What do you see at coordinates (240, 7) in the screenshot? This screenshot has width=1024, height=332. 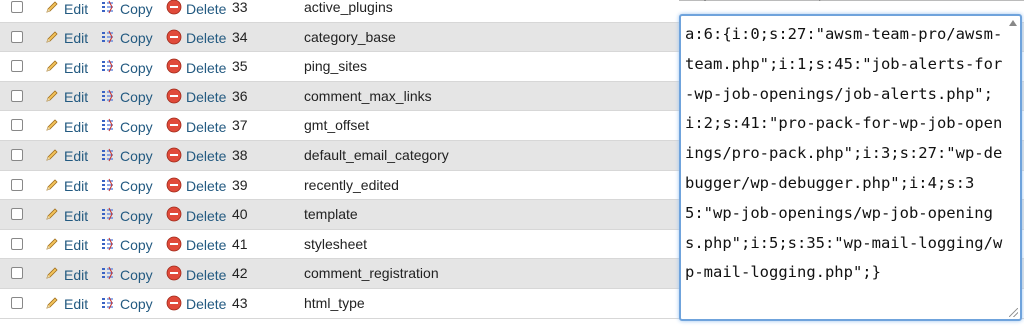 I see `option-id: 33` at bounding box center [240, 7].